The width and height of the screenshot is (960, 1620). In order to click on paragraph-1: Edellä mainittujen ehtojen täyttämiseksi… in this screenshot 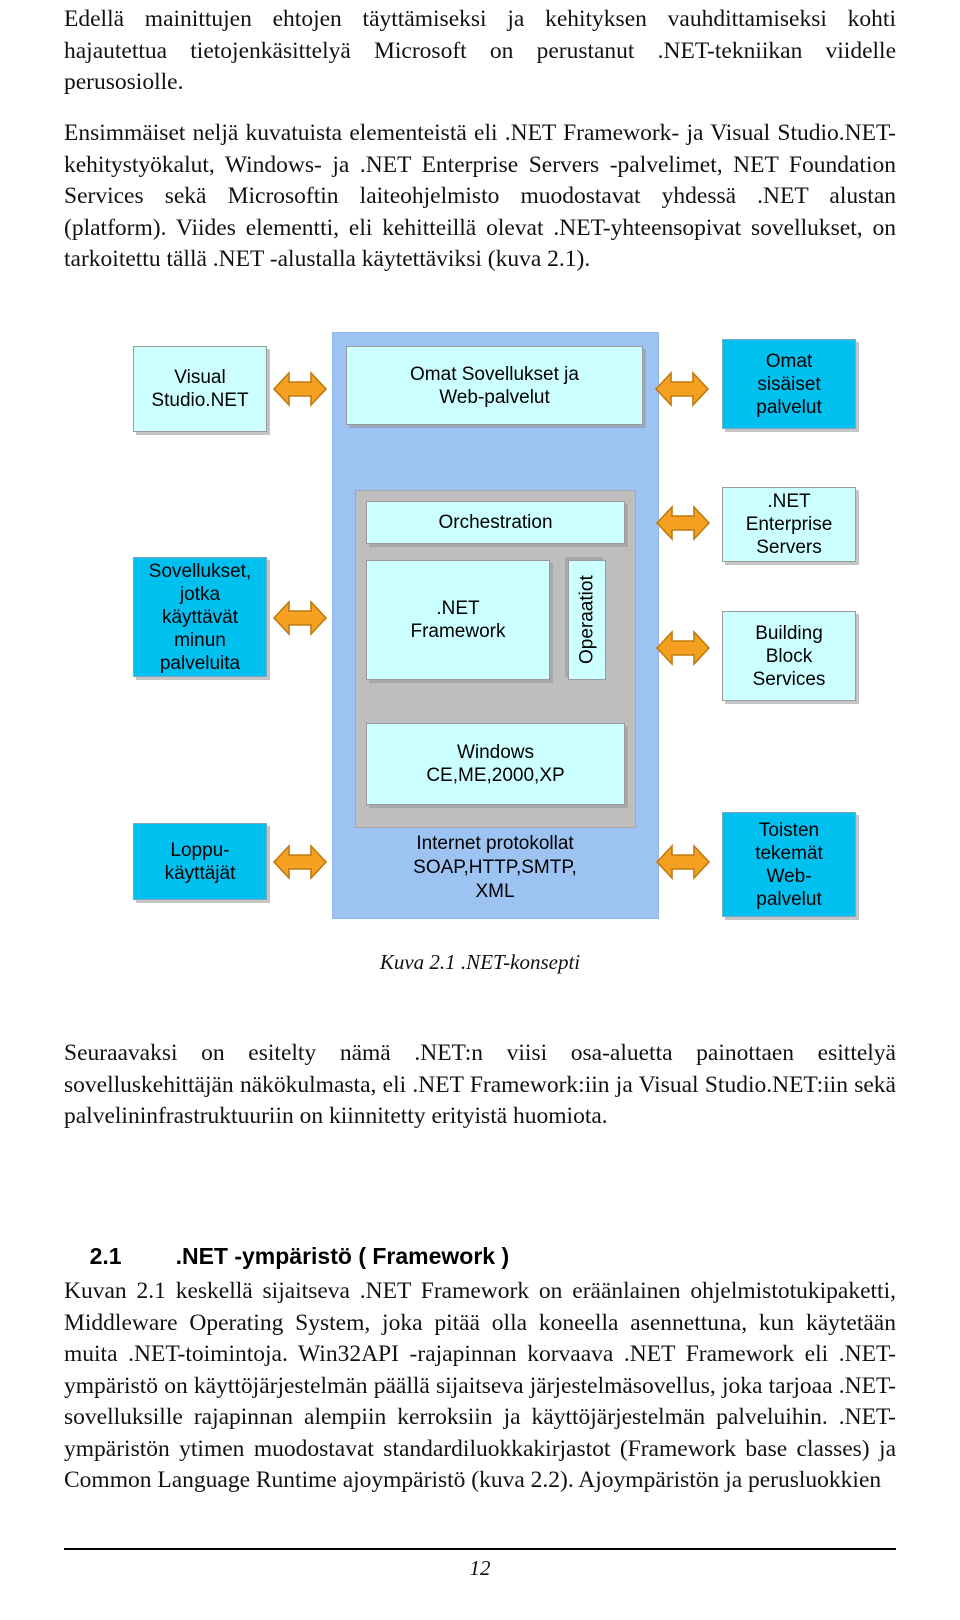, I will do `click(480, 50)`.